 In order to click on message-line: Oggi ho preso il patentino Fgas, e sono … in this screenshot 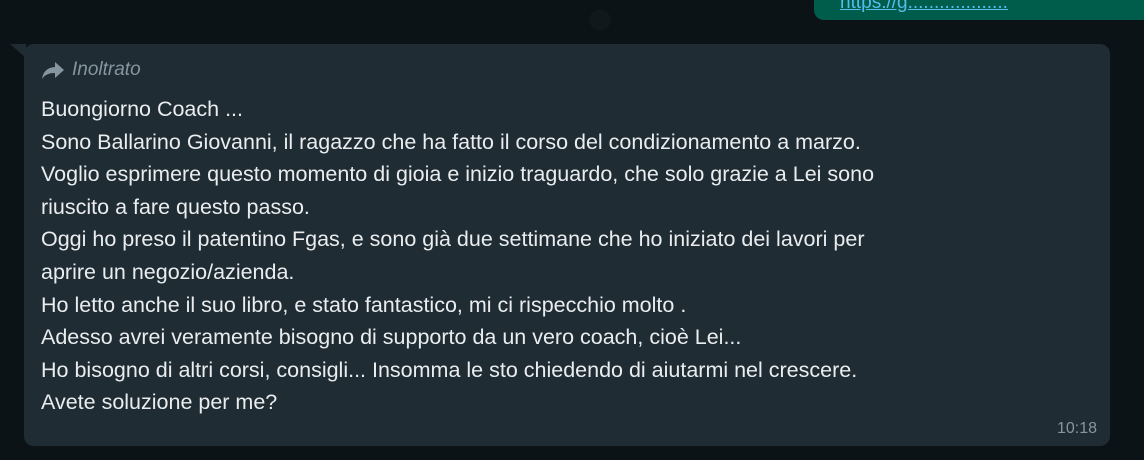, I will do `click(453, 239)`.